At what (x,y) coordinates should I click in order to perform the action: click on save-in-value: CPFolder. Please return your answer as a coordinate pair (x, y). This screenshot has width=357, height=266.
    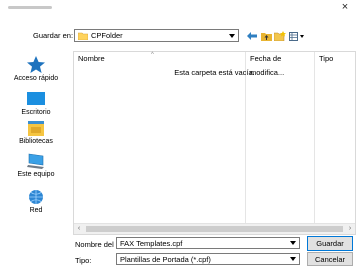
    Looking at the image, I should click on (107, 35).